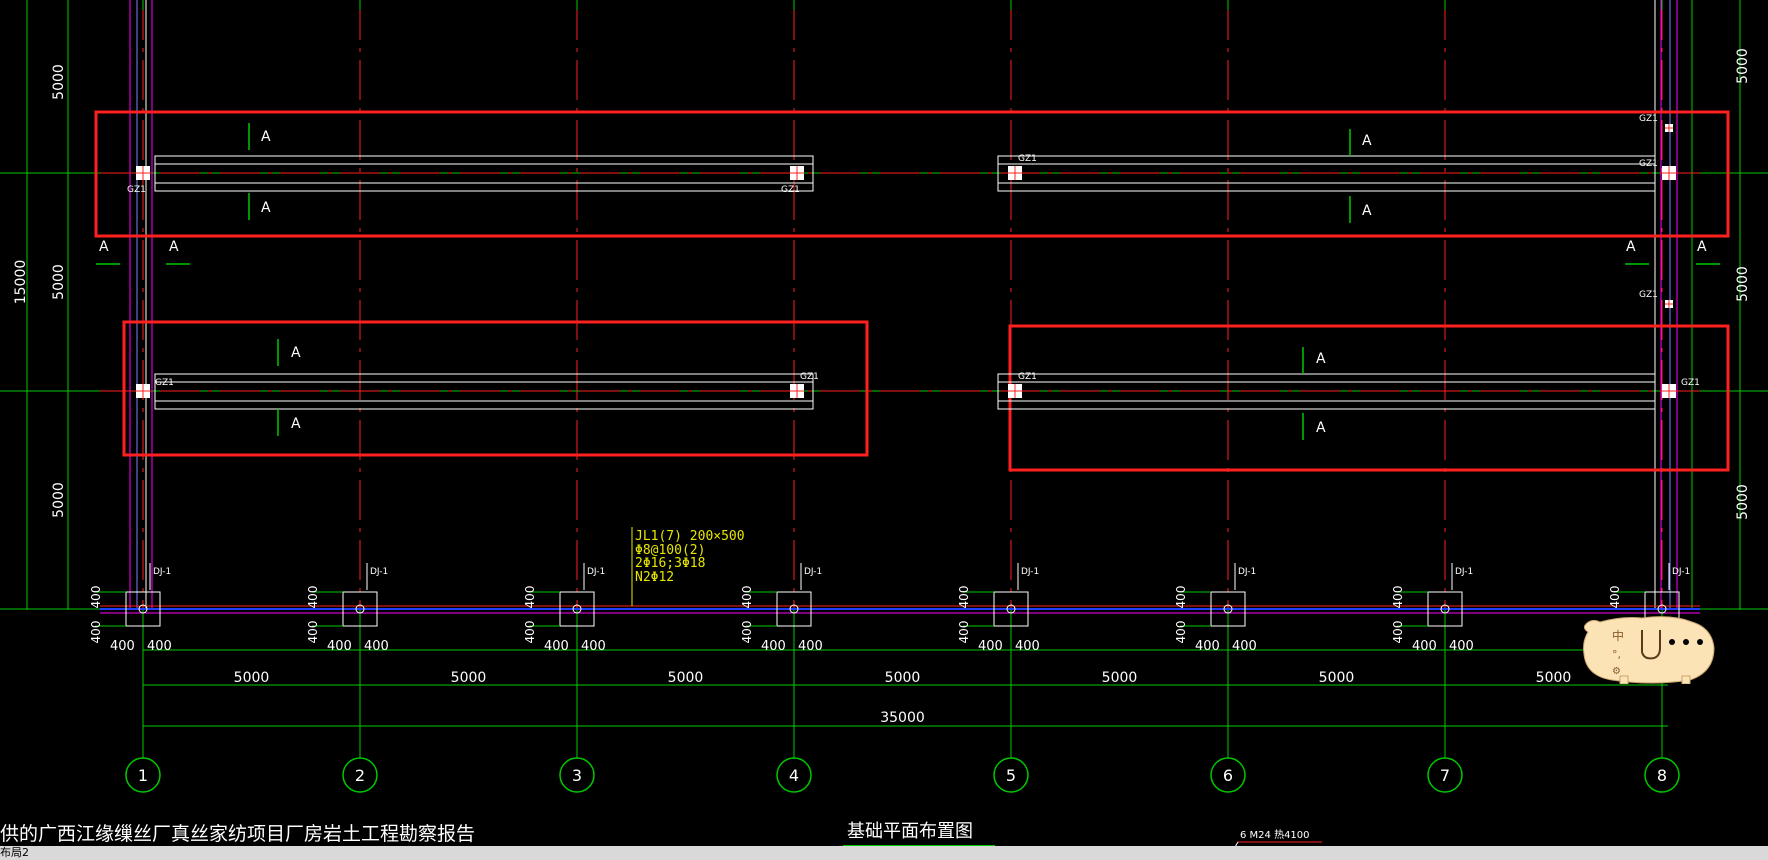  Describe the element at coordinates (1464, 572) in the screenshot. I see `footing-label-7: DJ-1` at that location.